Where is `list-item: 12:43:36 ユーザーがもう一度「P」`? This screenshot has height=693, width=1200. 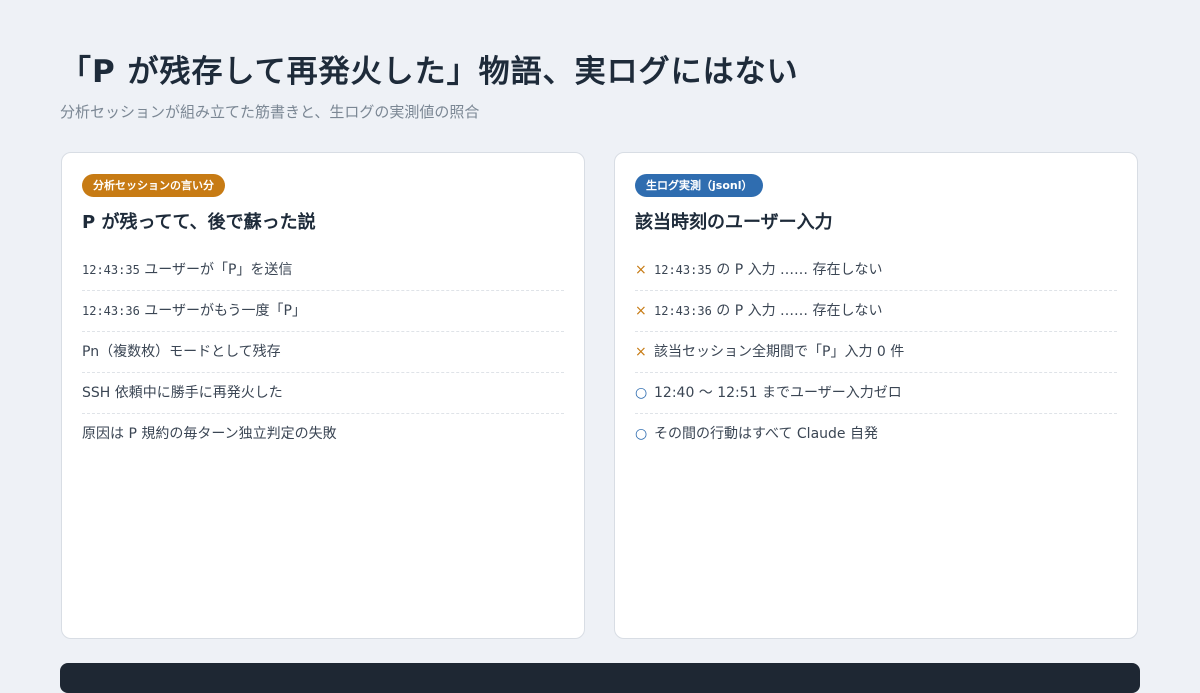 list-item: 12:43:36 ユーザーがもう一度「P」 is located at coordinates (323, 311).